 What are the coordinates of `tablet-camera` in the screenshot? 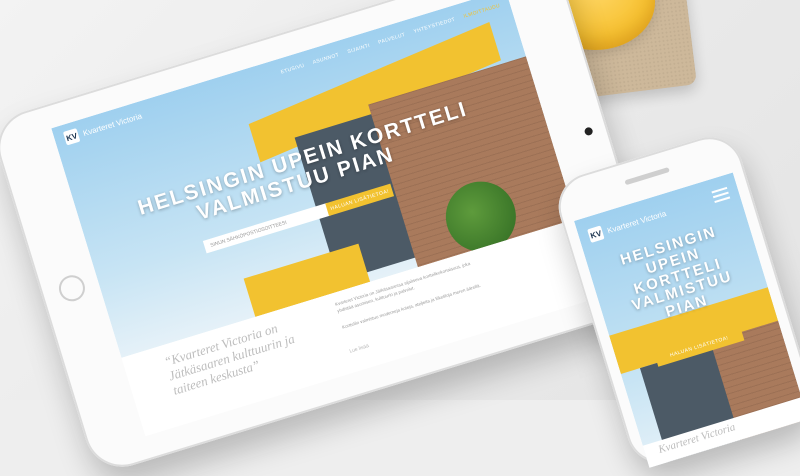 It's located at (588, 131).